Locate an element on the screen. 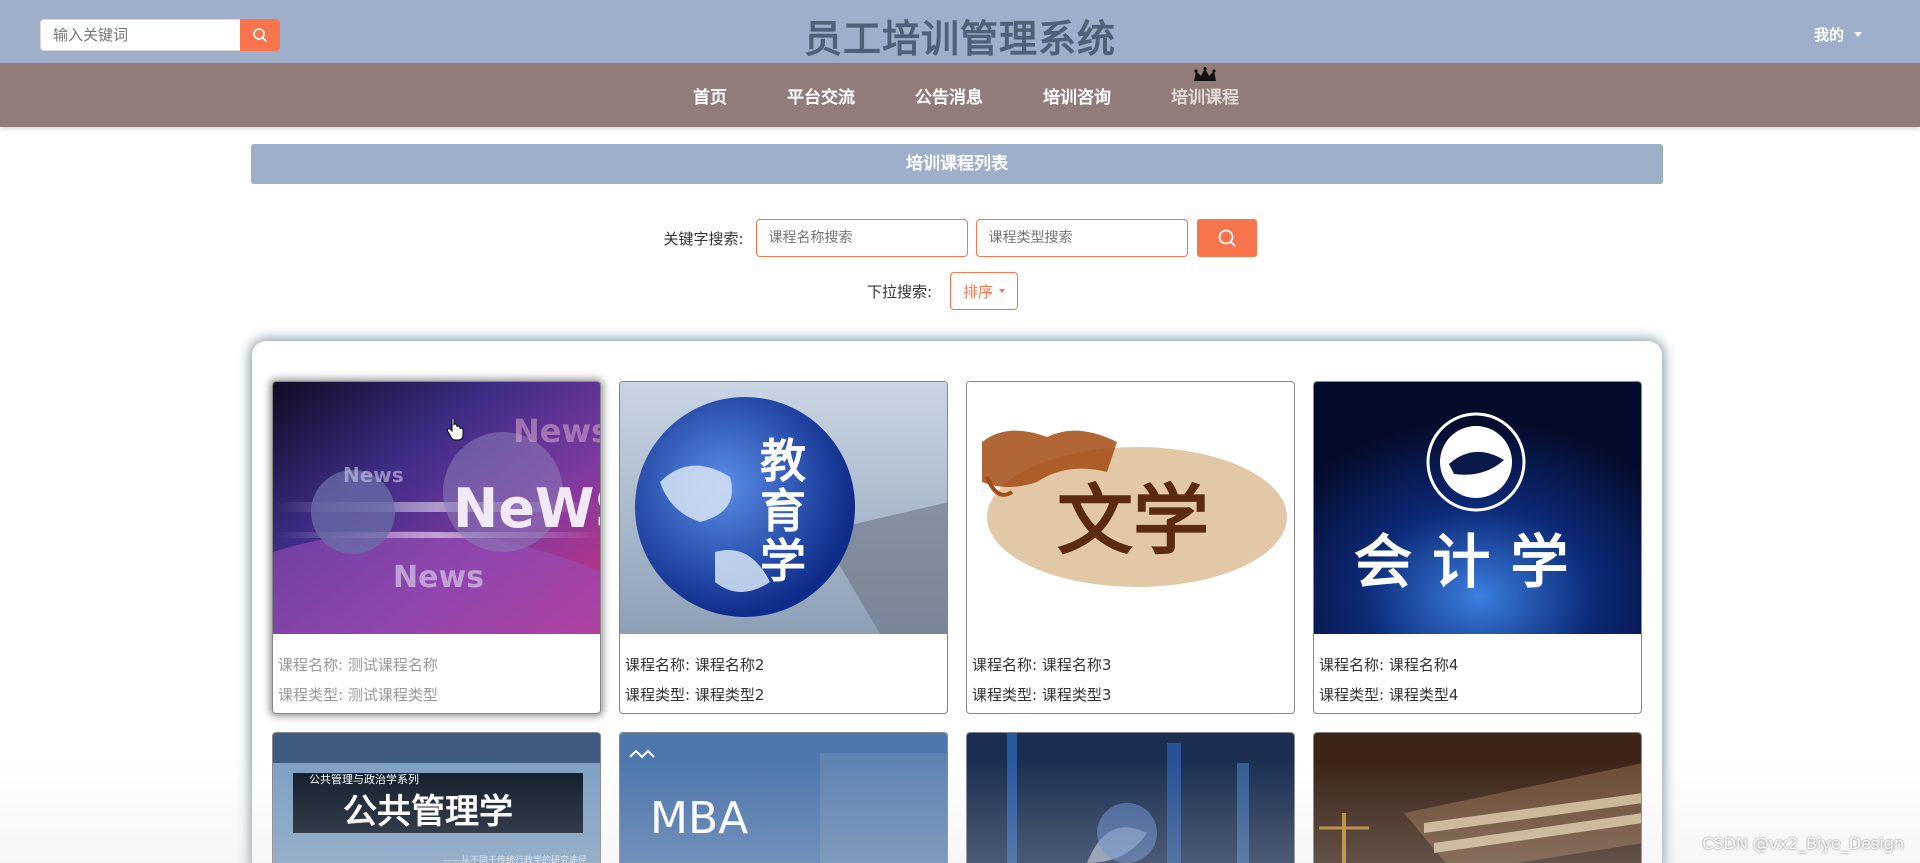 Image resolution: width=1920 pixels, height=863 pixels. user-menu-label: 我的 is located at coordinates (1828, 35).